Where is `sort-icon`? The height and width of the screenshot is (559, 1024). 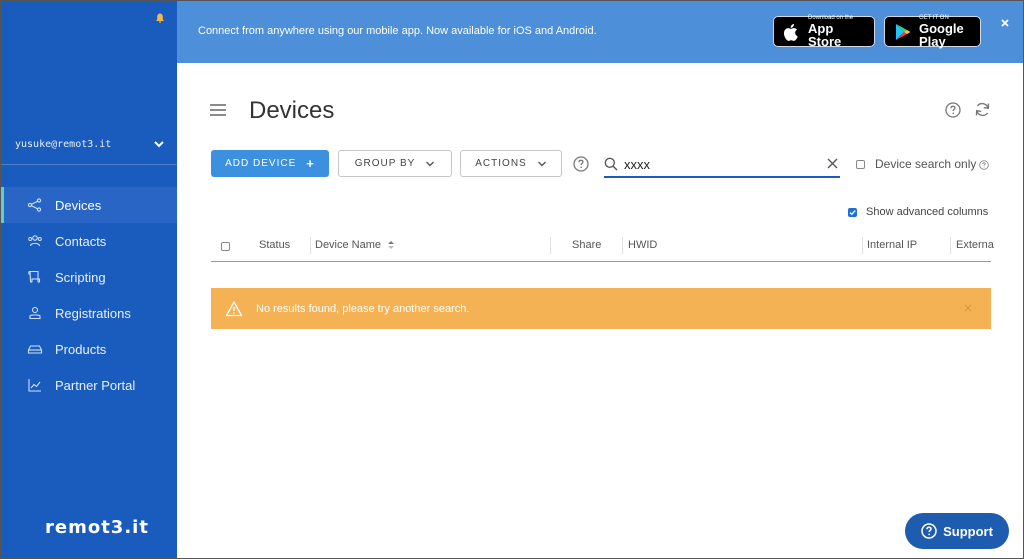 sort-icon is located at coordinates (391, 245).